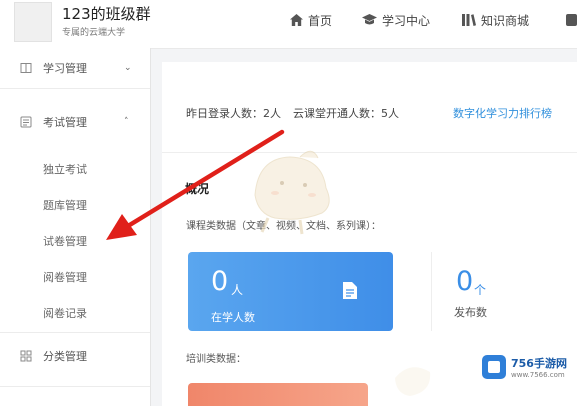 This screenshot has height=406, width=577. I want to click on class-title: 123的班级群, so click(106, 14).